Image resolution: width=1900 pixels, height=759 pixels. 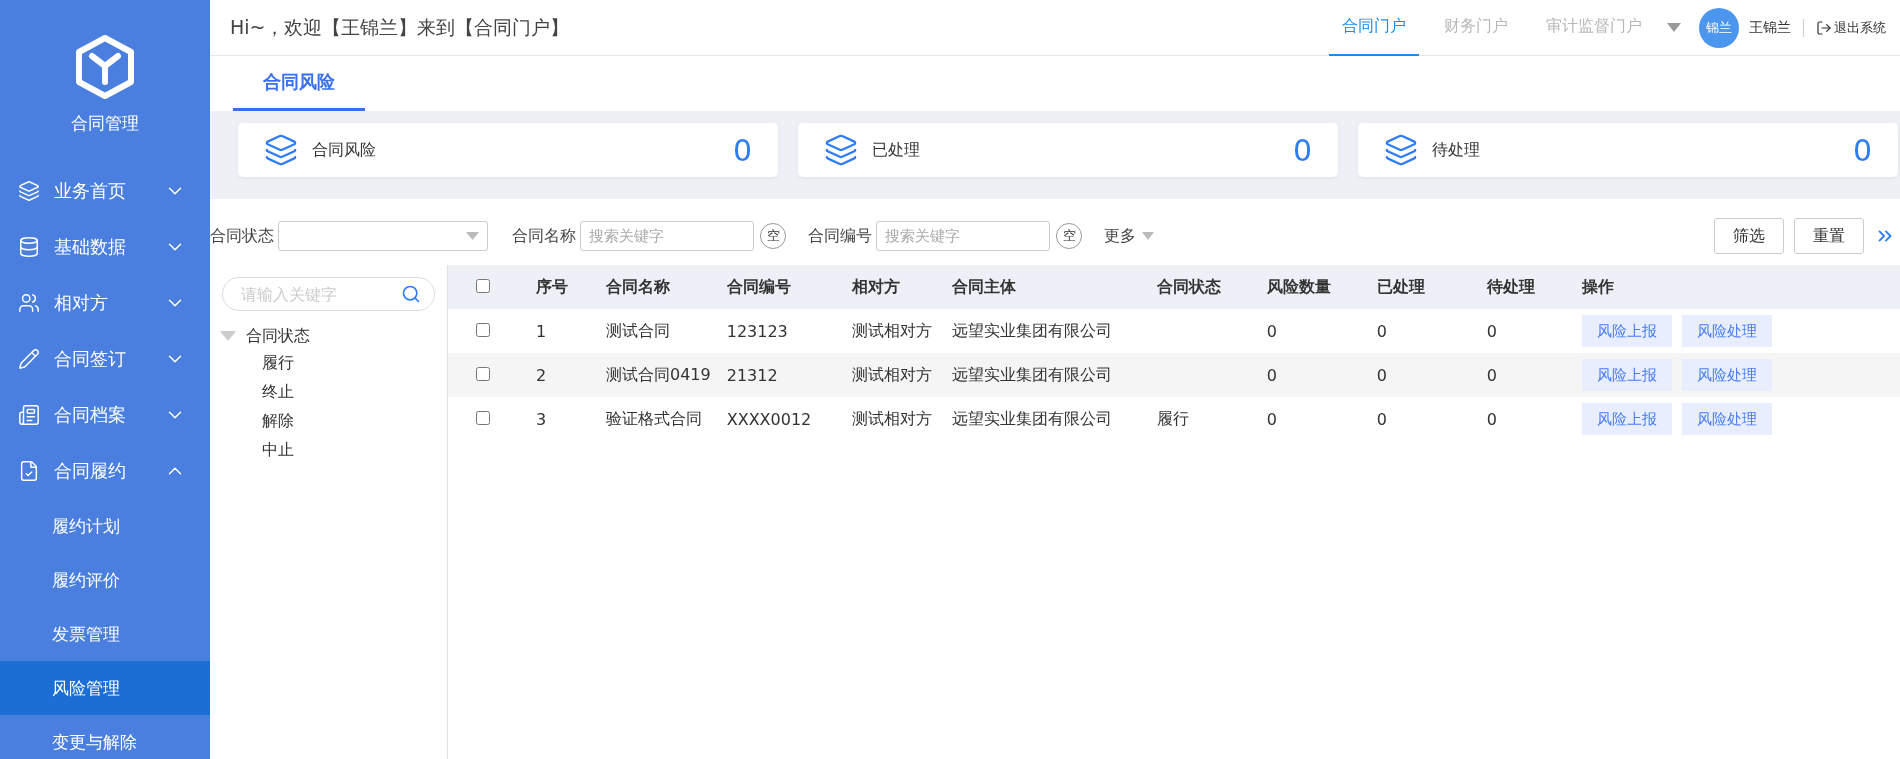 I want to click on portal-tab: 审计监督门户, so click(x=1594, y=28).